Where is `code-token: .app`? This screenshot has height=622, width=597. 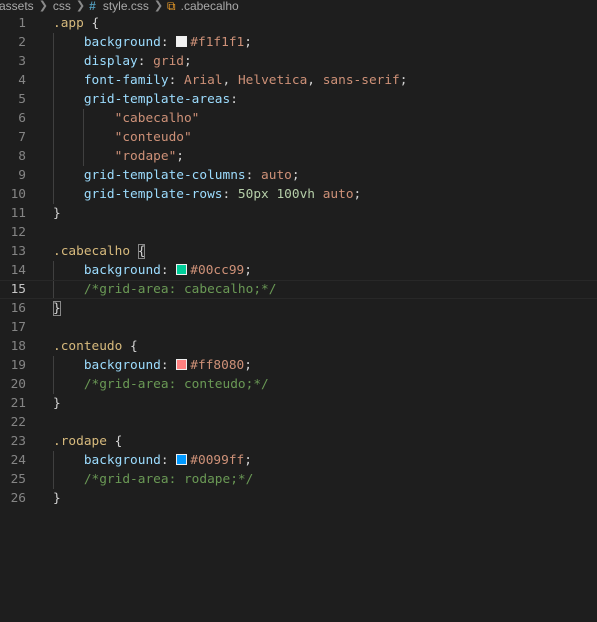 code-token: .app is located at coordinates (68, 23).